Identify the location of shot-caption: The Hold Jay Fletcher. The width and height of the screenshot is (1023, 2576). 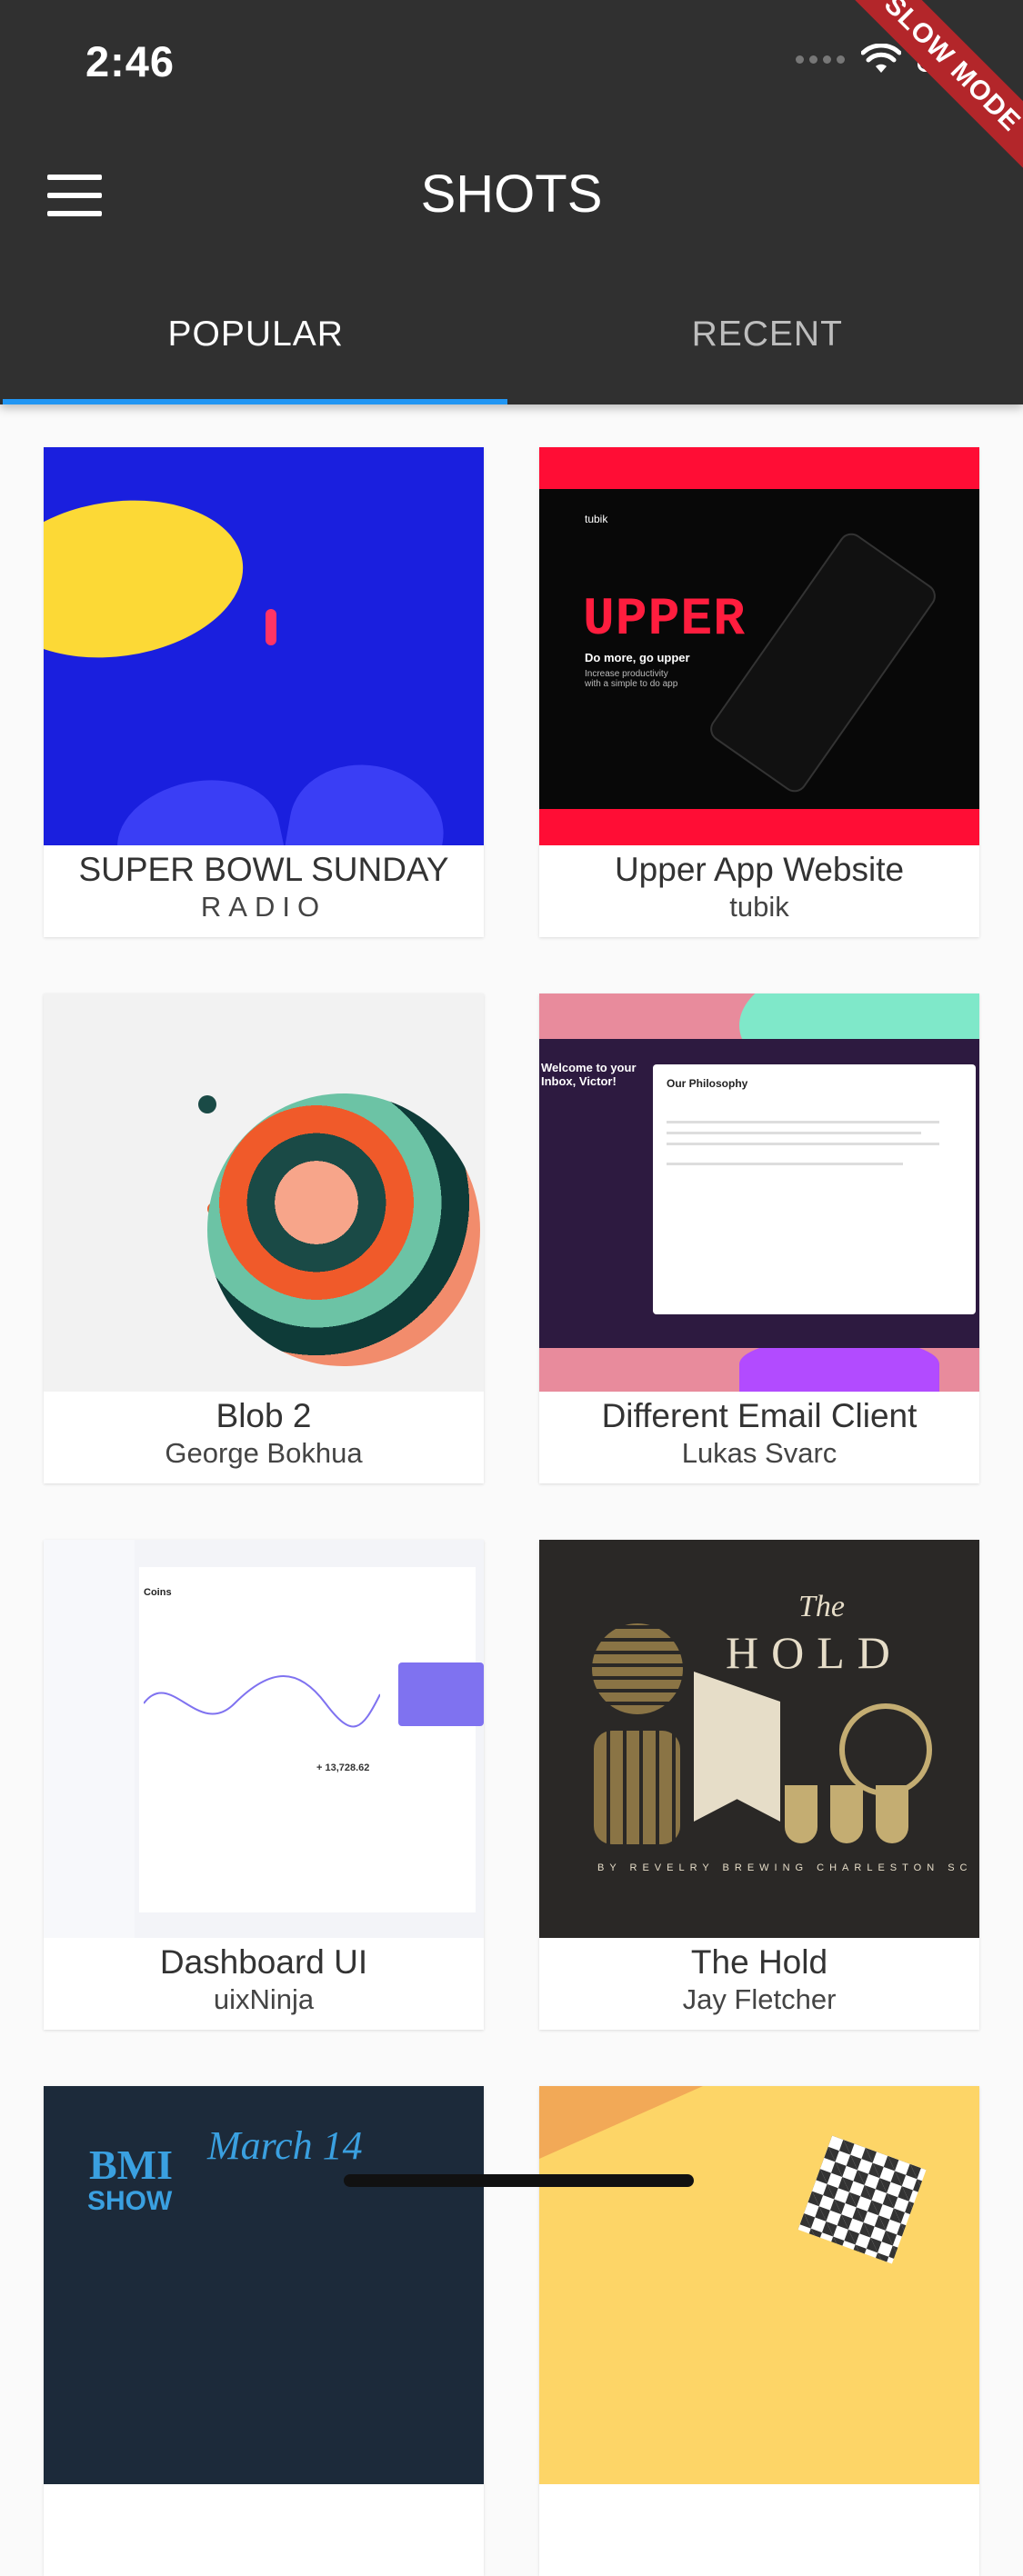
(759, 1986).